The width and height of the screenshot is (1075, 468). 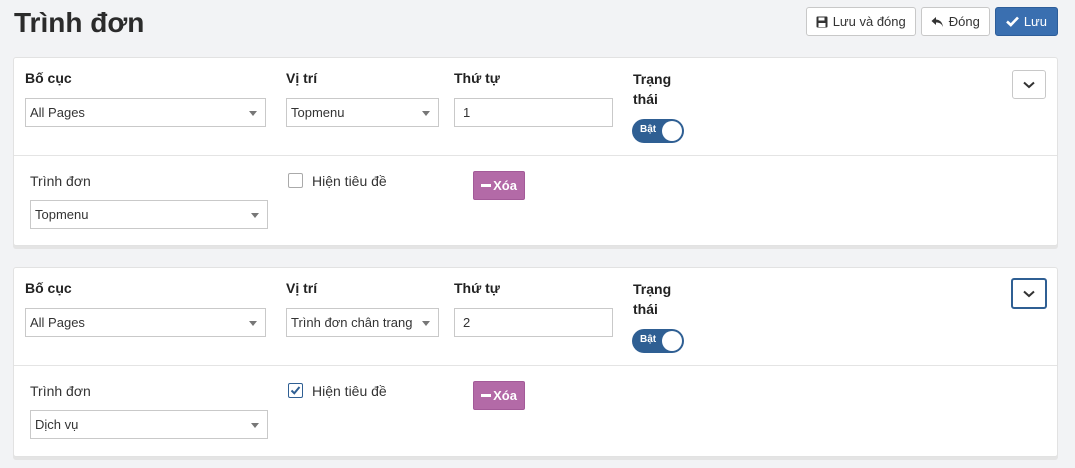 I want to click on close-button: Đóng, so click(x=955, y=21).